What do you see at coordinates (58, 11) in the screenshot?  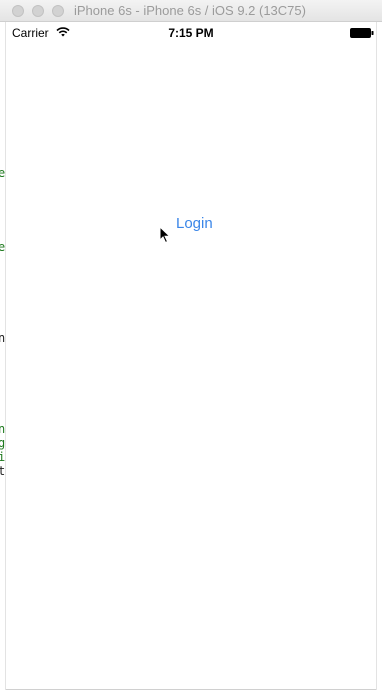 I see `zoom-window-button` at bounding box center [58, 11].